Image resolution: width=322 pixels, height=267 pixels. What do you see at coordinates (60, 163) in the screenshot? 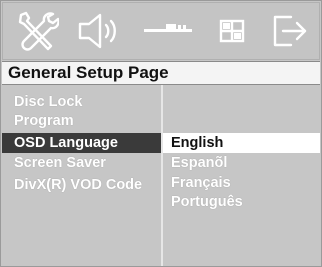
I see `menu-item-label: Screen Saver` at bounding box center [60, 163].